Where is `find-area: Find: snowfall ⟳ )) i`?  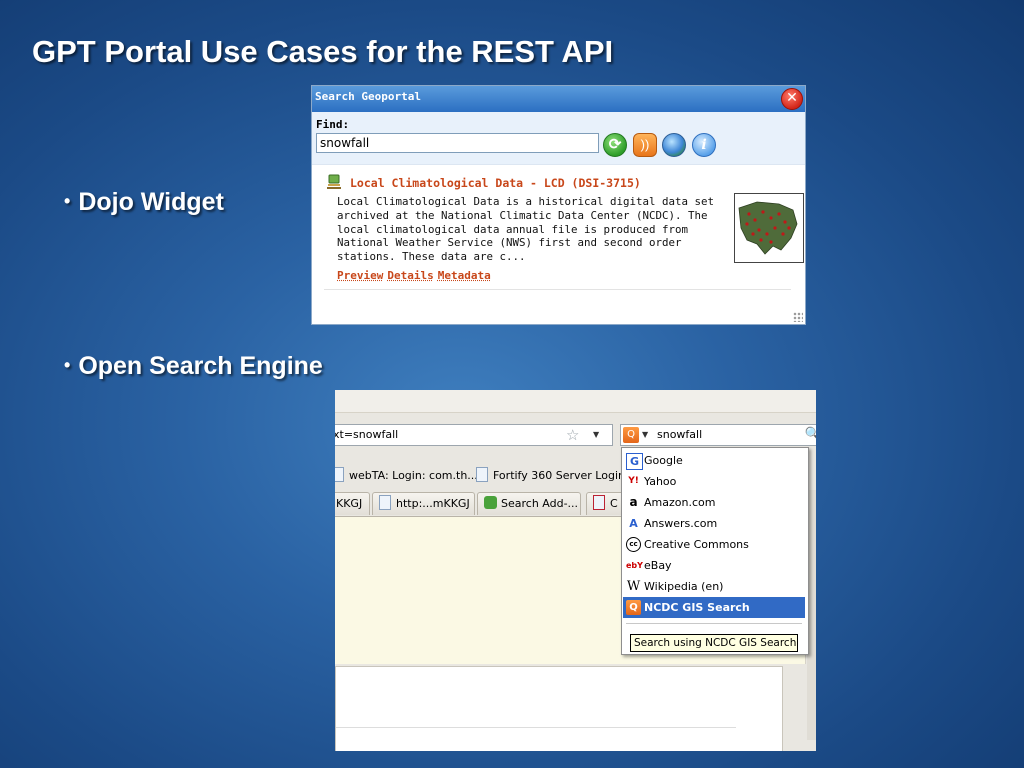 find-area: Find: snowfall ⟳ )) i is located at coordinates (558, 138).